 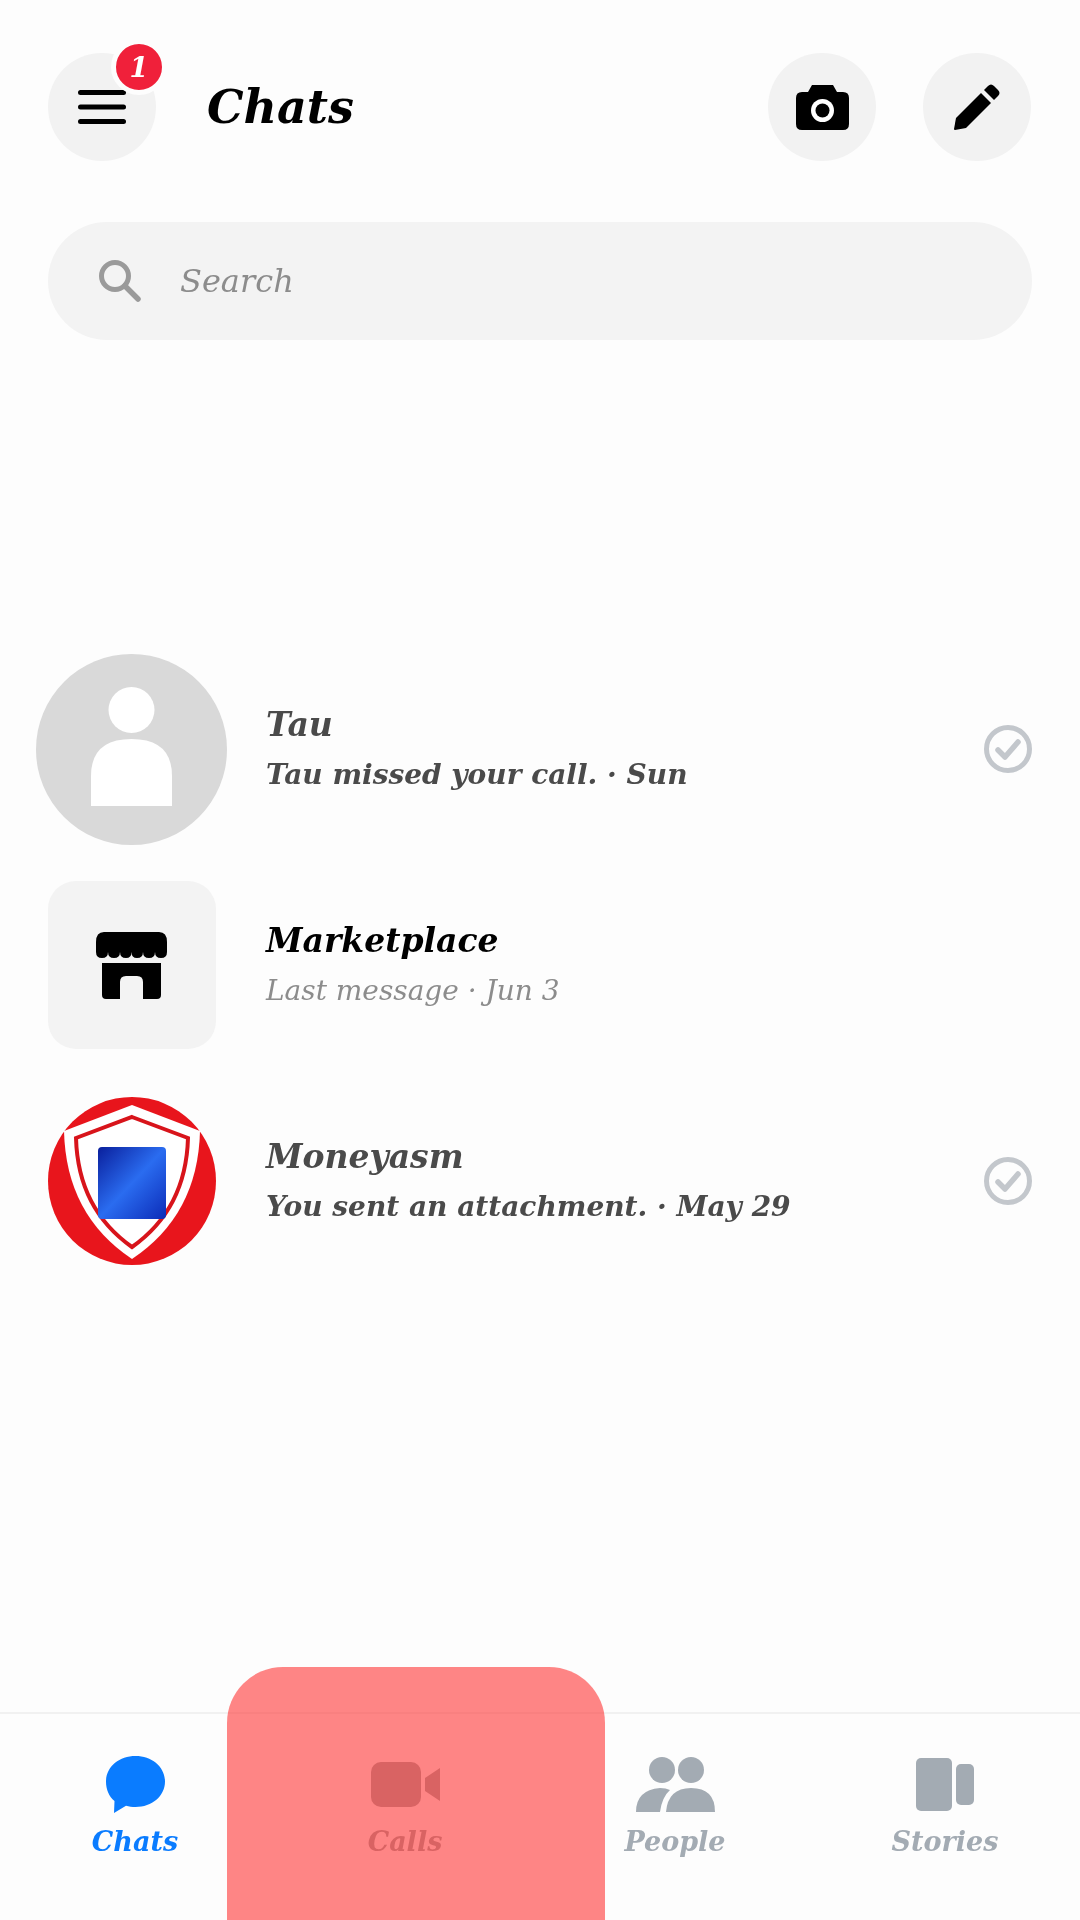 I want to click on stories-icon, so click(x=945, y=1784).